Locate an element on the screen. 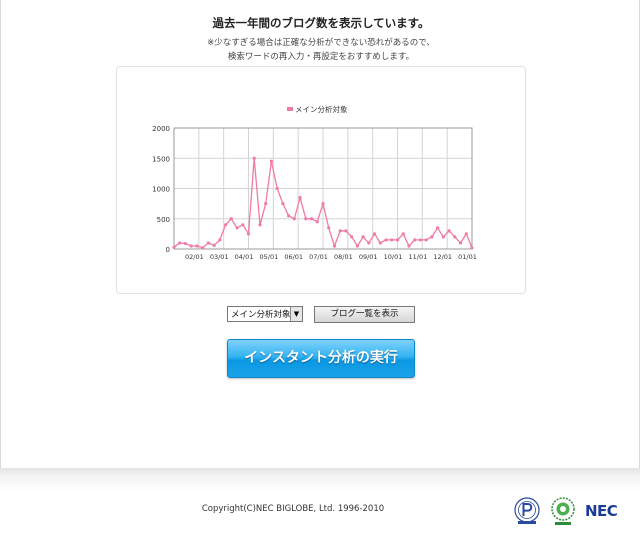 Image resolution: width=640 pixels, height=554 pixels. y-tick-label: 0 is located at coordinates (168, 250).